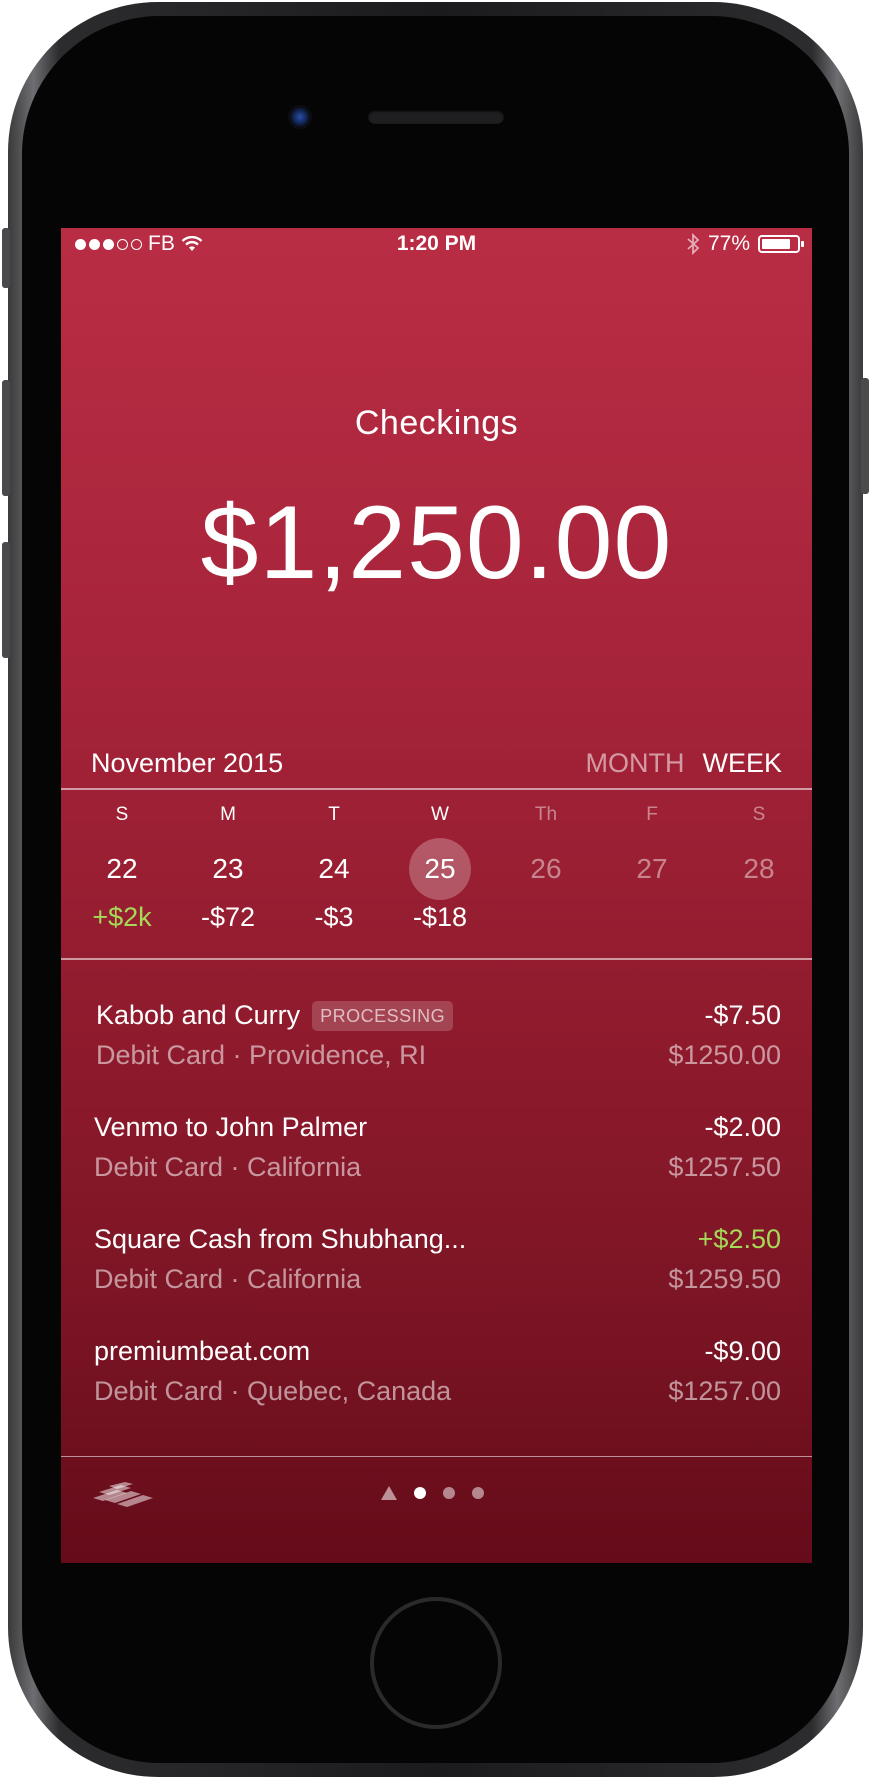 This screenshot has height=1779, width=871. I want to click on week-view-button: WEEK, so click(742, 763).